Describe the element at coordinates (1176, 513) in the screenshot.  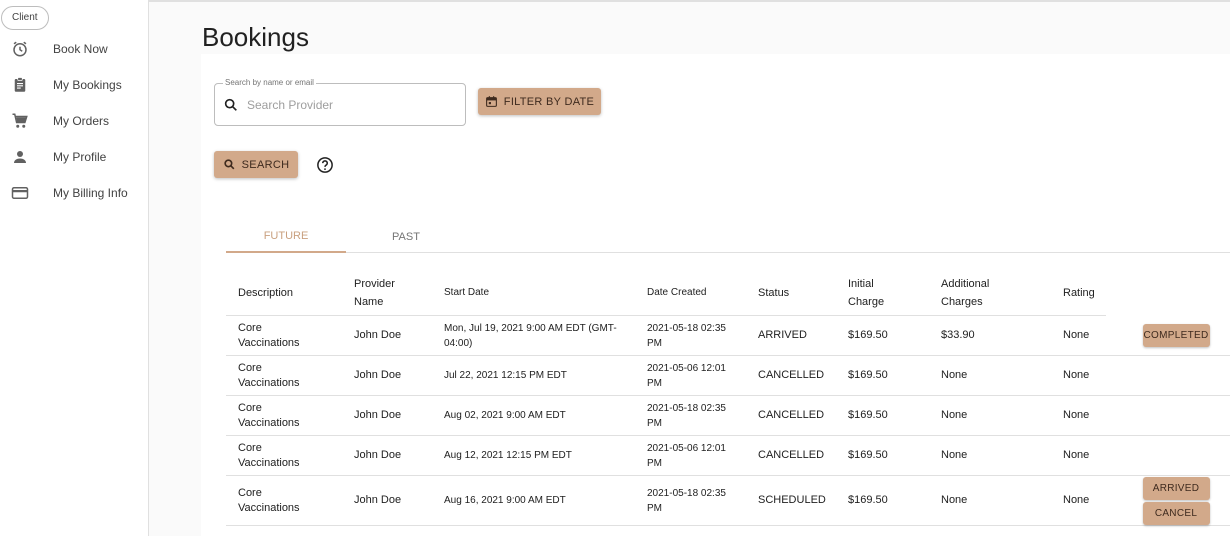
I see `cancel-button: Cancel` at that location.